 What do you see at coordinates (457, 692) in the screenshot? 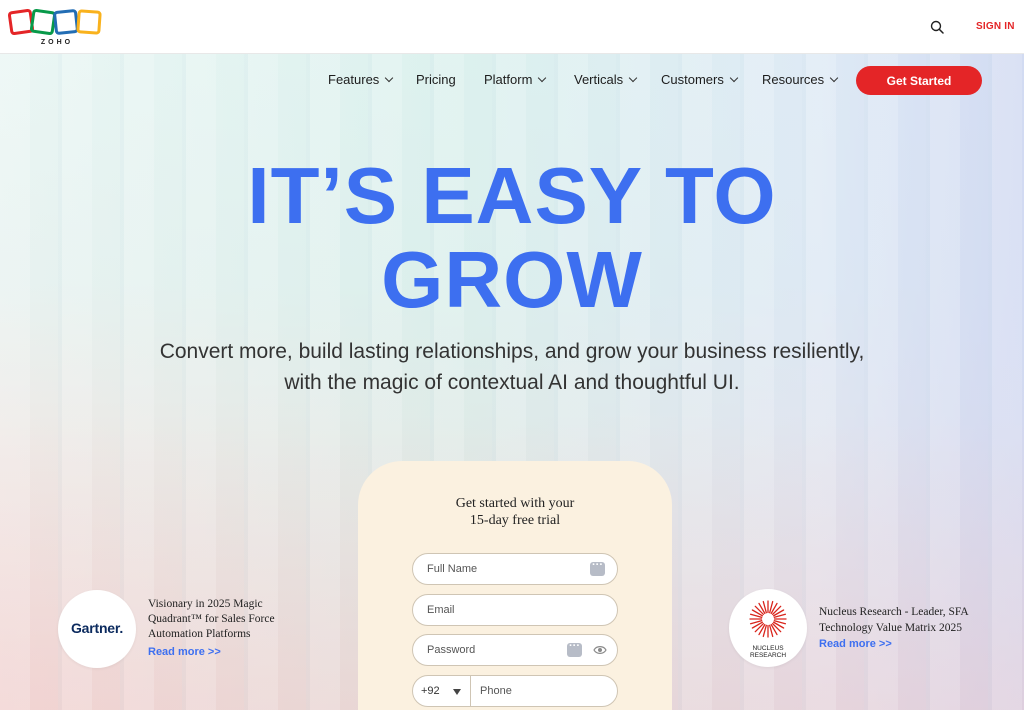
I see `dropdown-arrow-icon` at bounding box center [457, 692].